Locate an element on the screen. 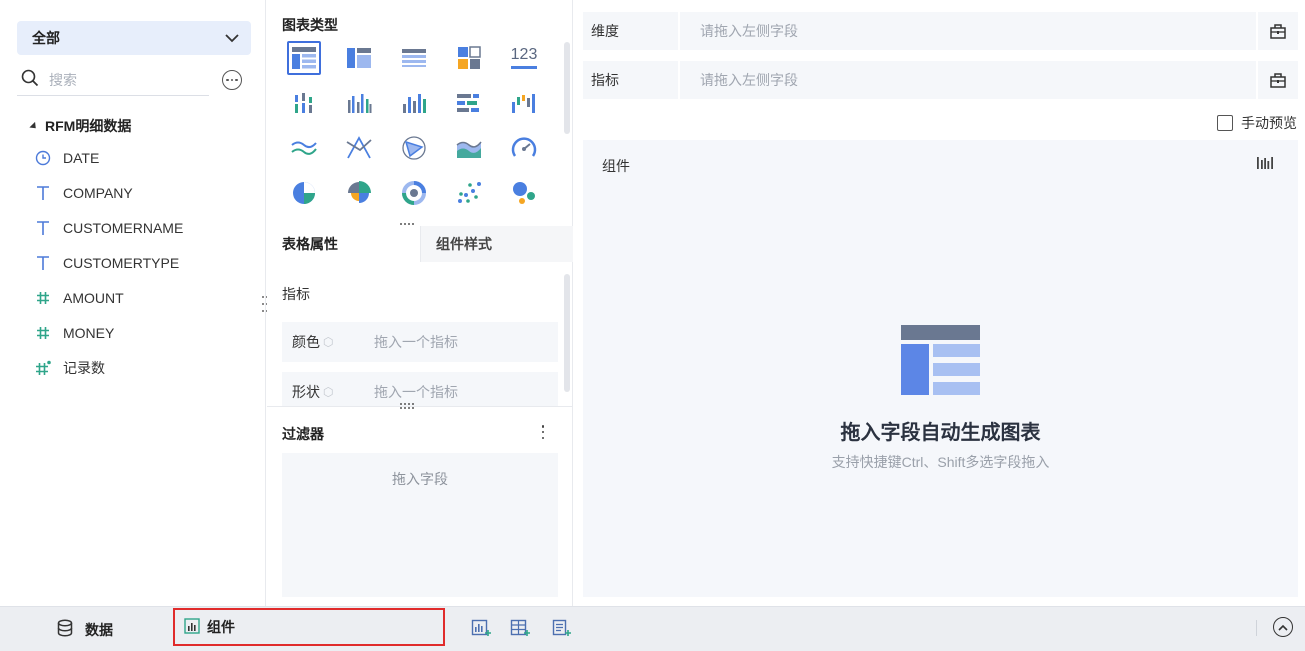 The image size is (1305, 651). measure-slot: 指标 请拖入左侧字段 is located at coordinates (940, 80).